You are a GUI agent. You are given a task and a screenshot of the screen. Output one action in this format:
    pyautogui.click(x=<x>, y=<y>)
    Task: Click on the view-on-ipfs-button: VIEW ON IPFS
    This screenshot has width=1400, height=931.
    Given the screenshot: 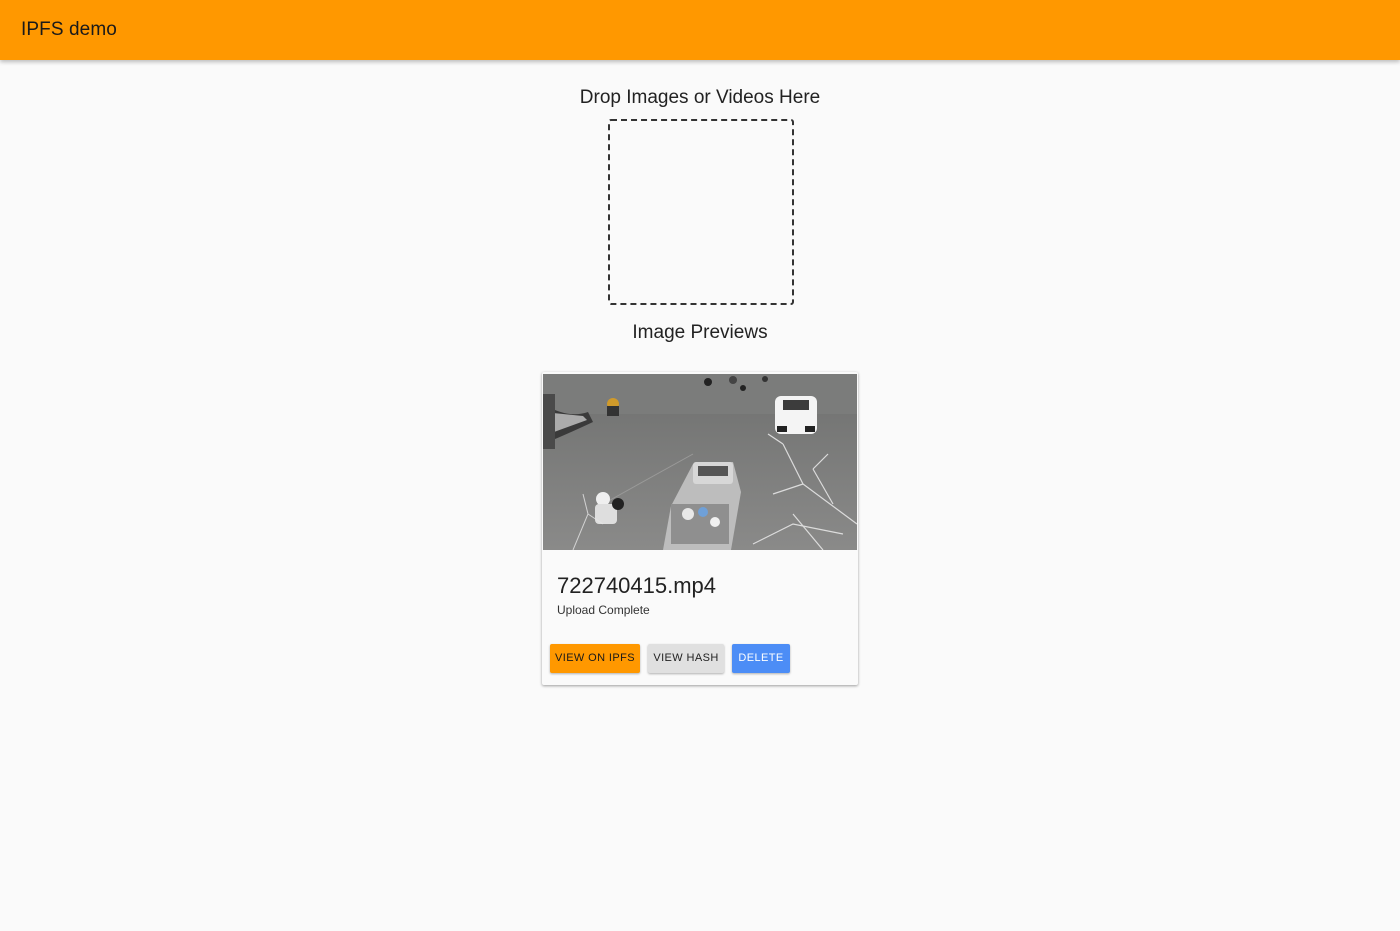 What is the action you would take?
    pyautogui.click(x=595, y=658)
    